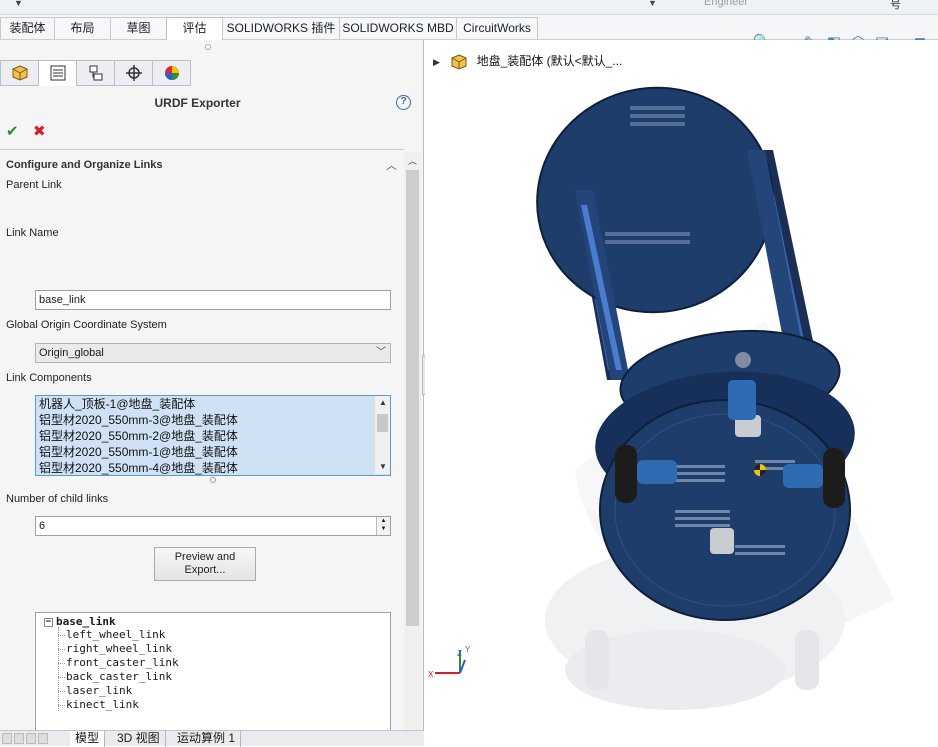 The height and width of the screenshot is (747, 938). What do you see at coordinates (139, 739) in the screenshot?
I see `tab-3d-views: 3D 视图` at bounding box center [139, 739].